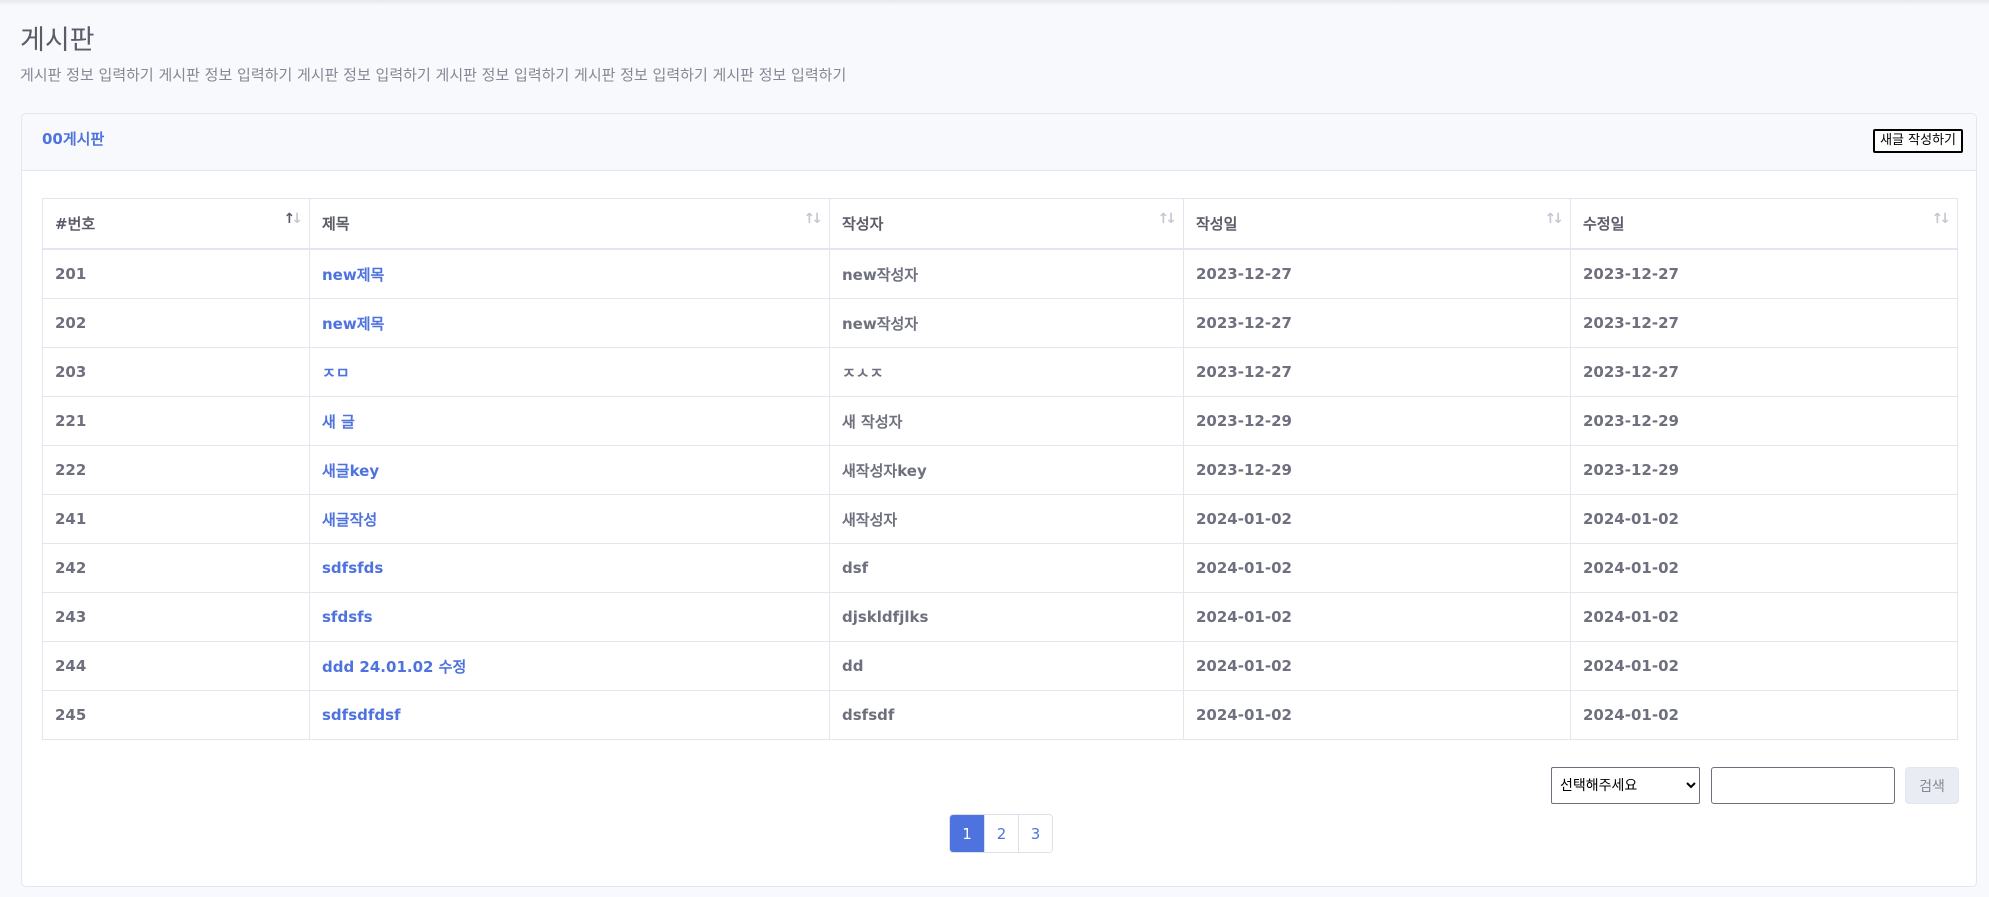 The image size is (1989, 897). I want to click on table-header-row: #번호 ↑↓ 제목 ↑↓ 작성자 ↑↓ 작성일 ↑↓ 수정일 ↑↓, so click(1000, 224).